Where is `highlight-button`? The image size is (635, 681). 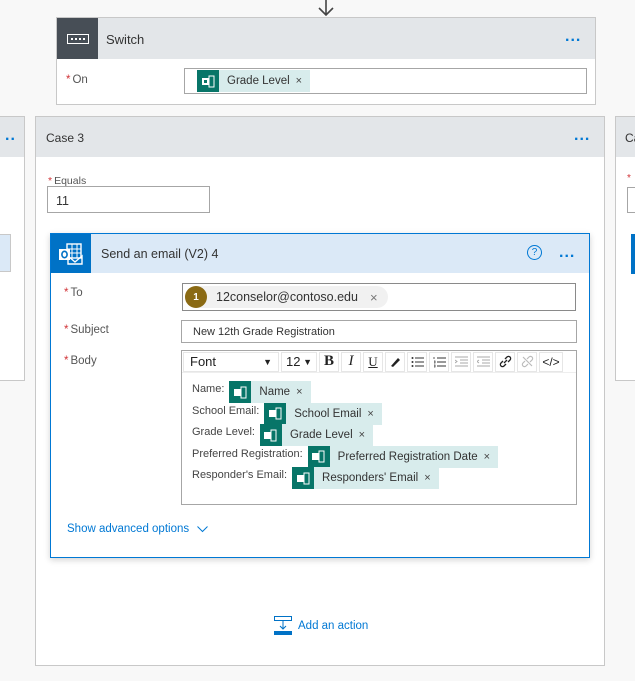 highlight-button is located at coordinates (395, 361).